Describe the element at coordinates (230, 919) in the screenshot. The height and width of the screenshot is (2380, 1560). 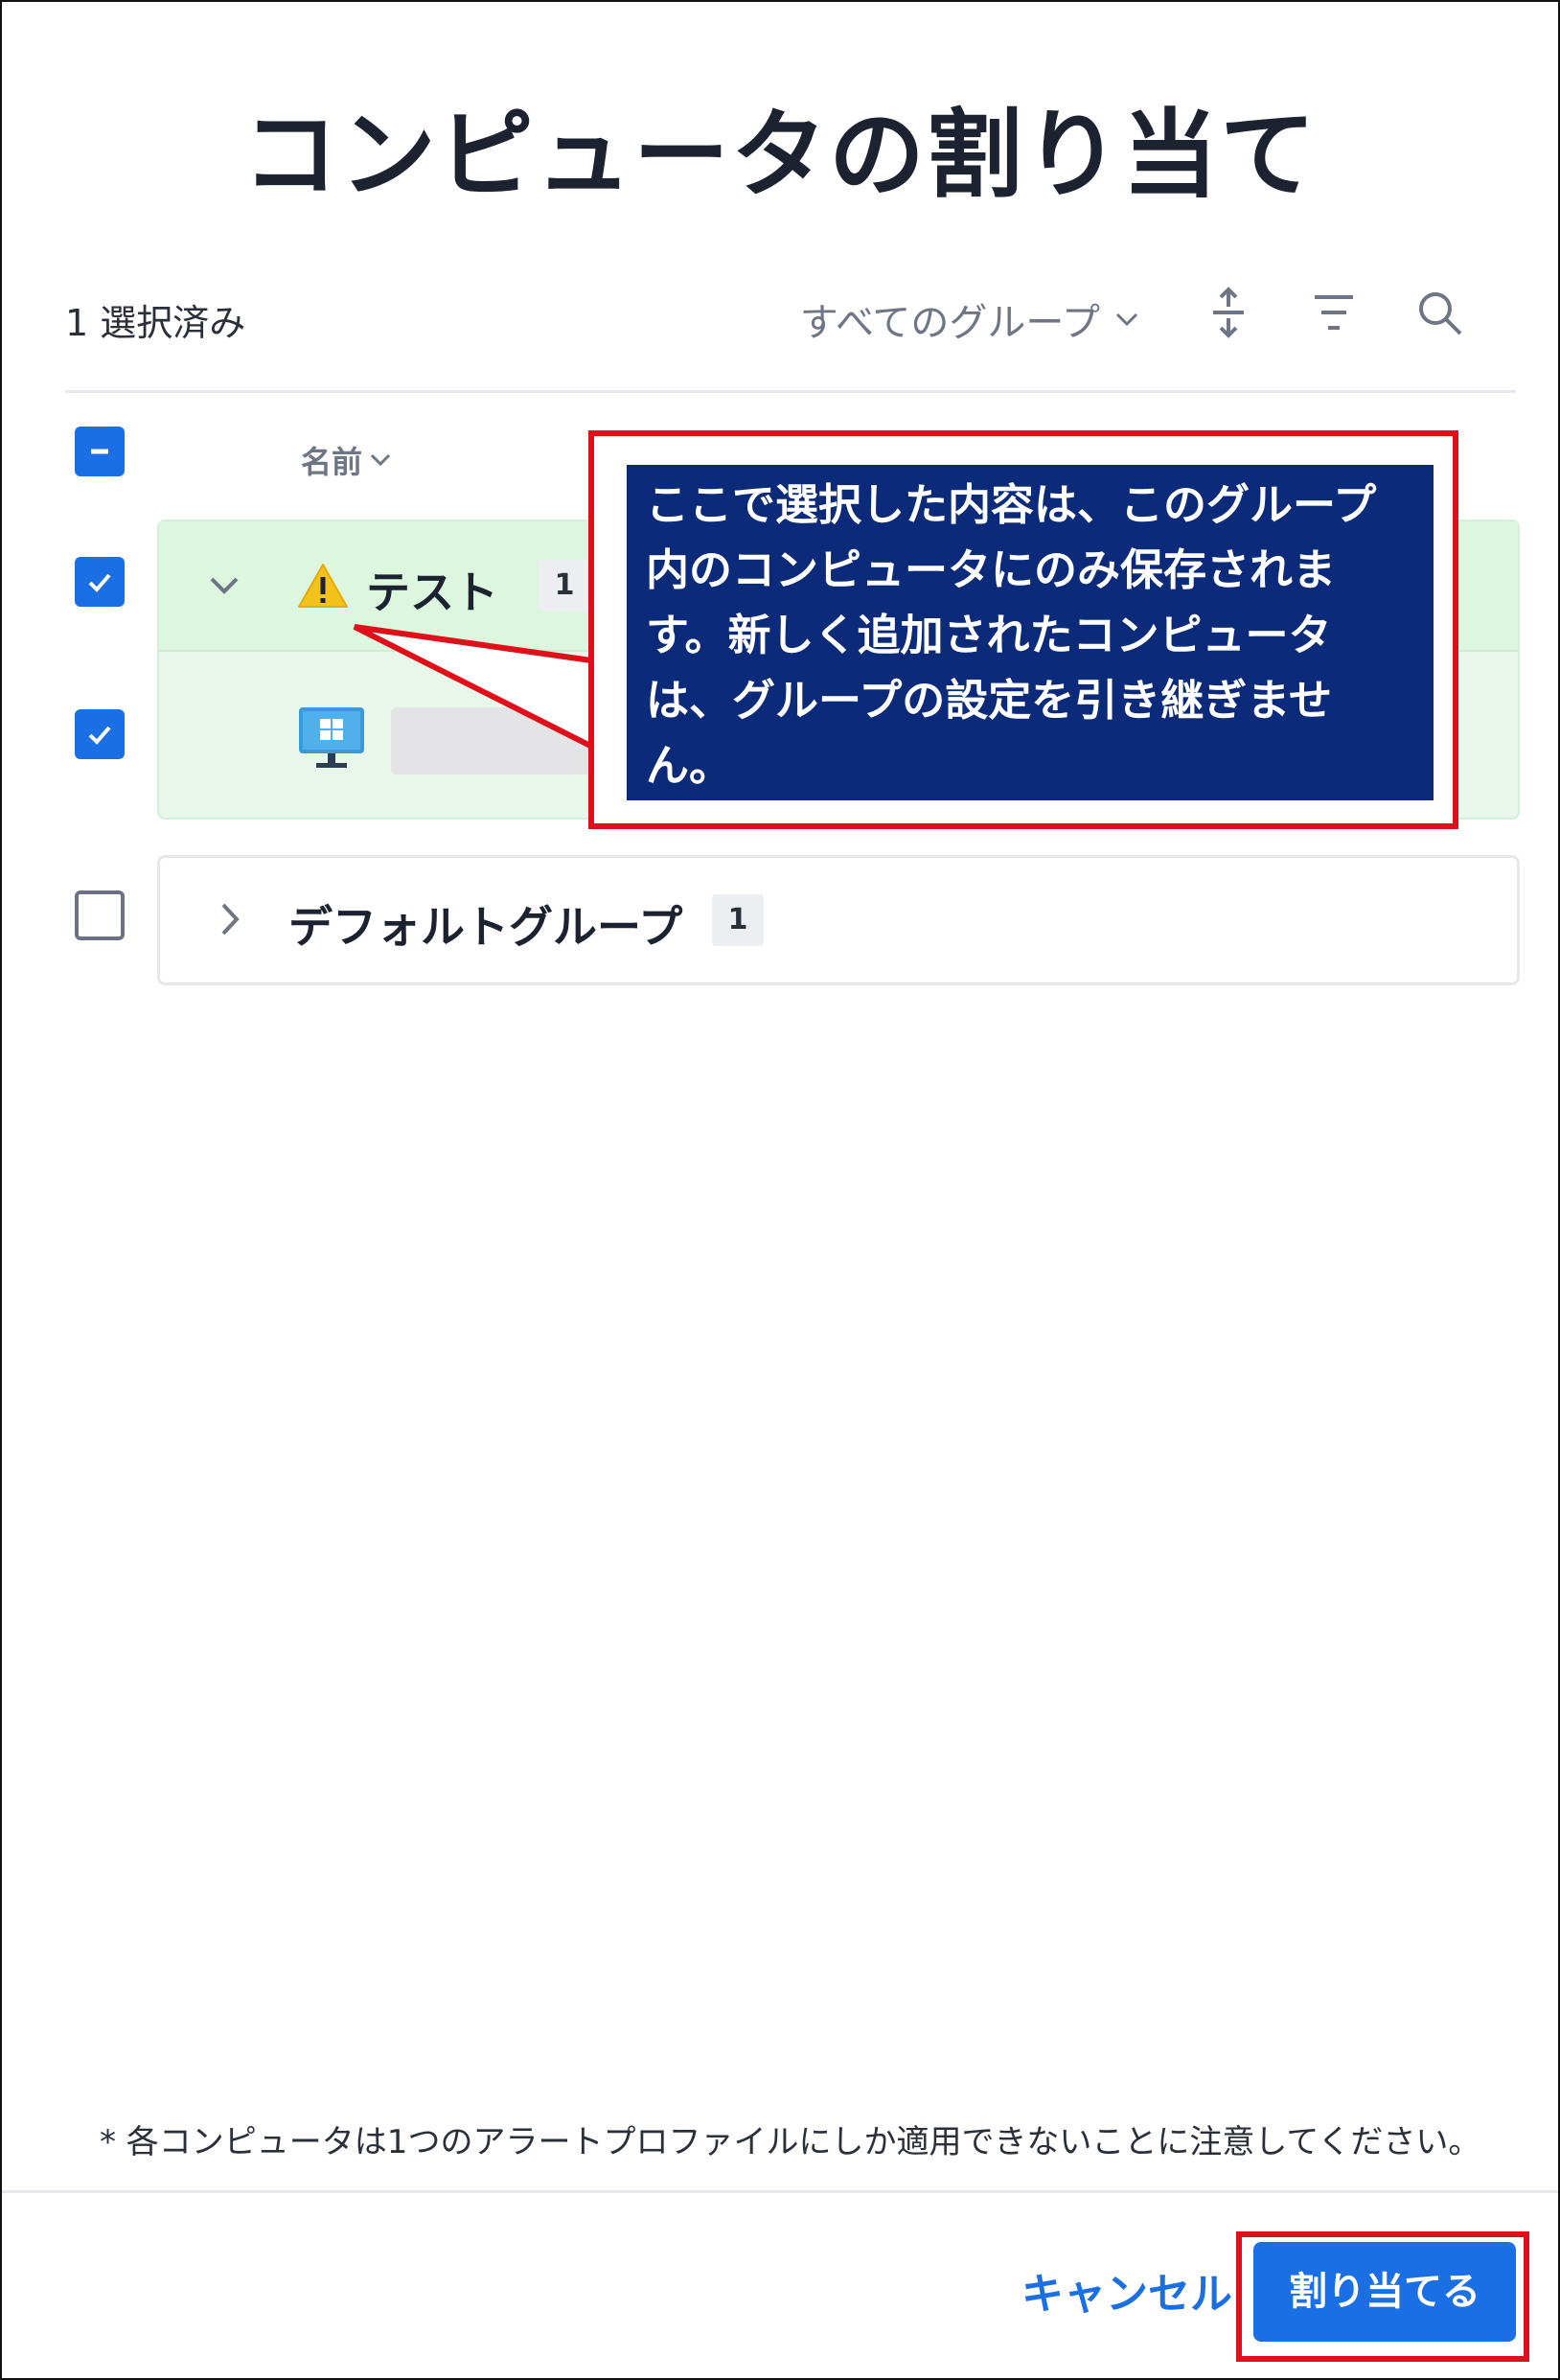
I see `chevron-right-icon` at that location.